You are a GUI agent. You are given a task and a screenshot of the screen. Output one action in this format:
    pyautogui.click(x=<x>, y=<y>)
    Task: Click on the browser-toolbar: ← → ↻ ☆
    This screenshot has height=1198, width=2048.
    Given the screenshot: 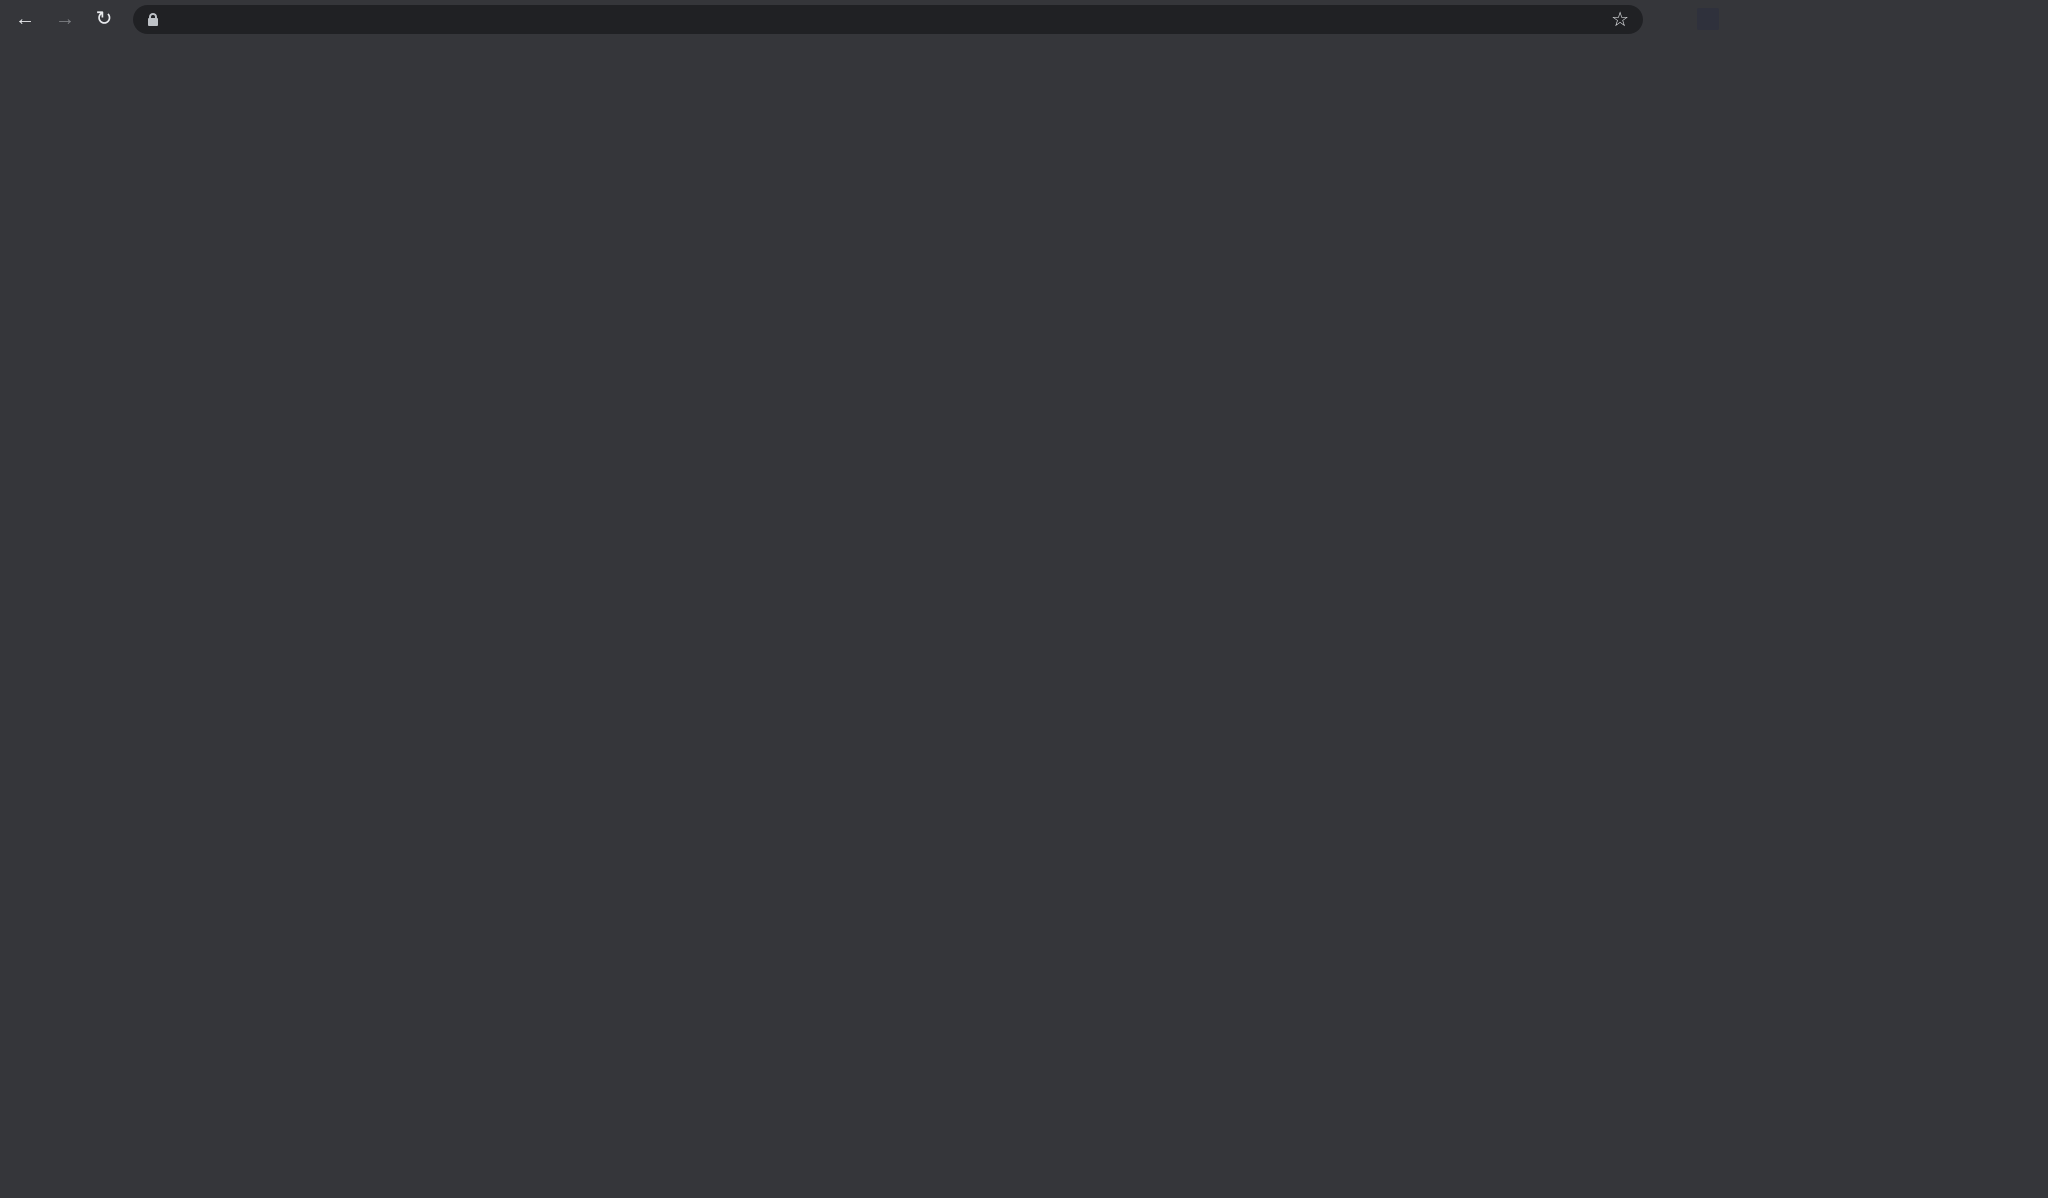 What is the action you would take?
    pyautogui.click(x=1024, y=19)
    